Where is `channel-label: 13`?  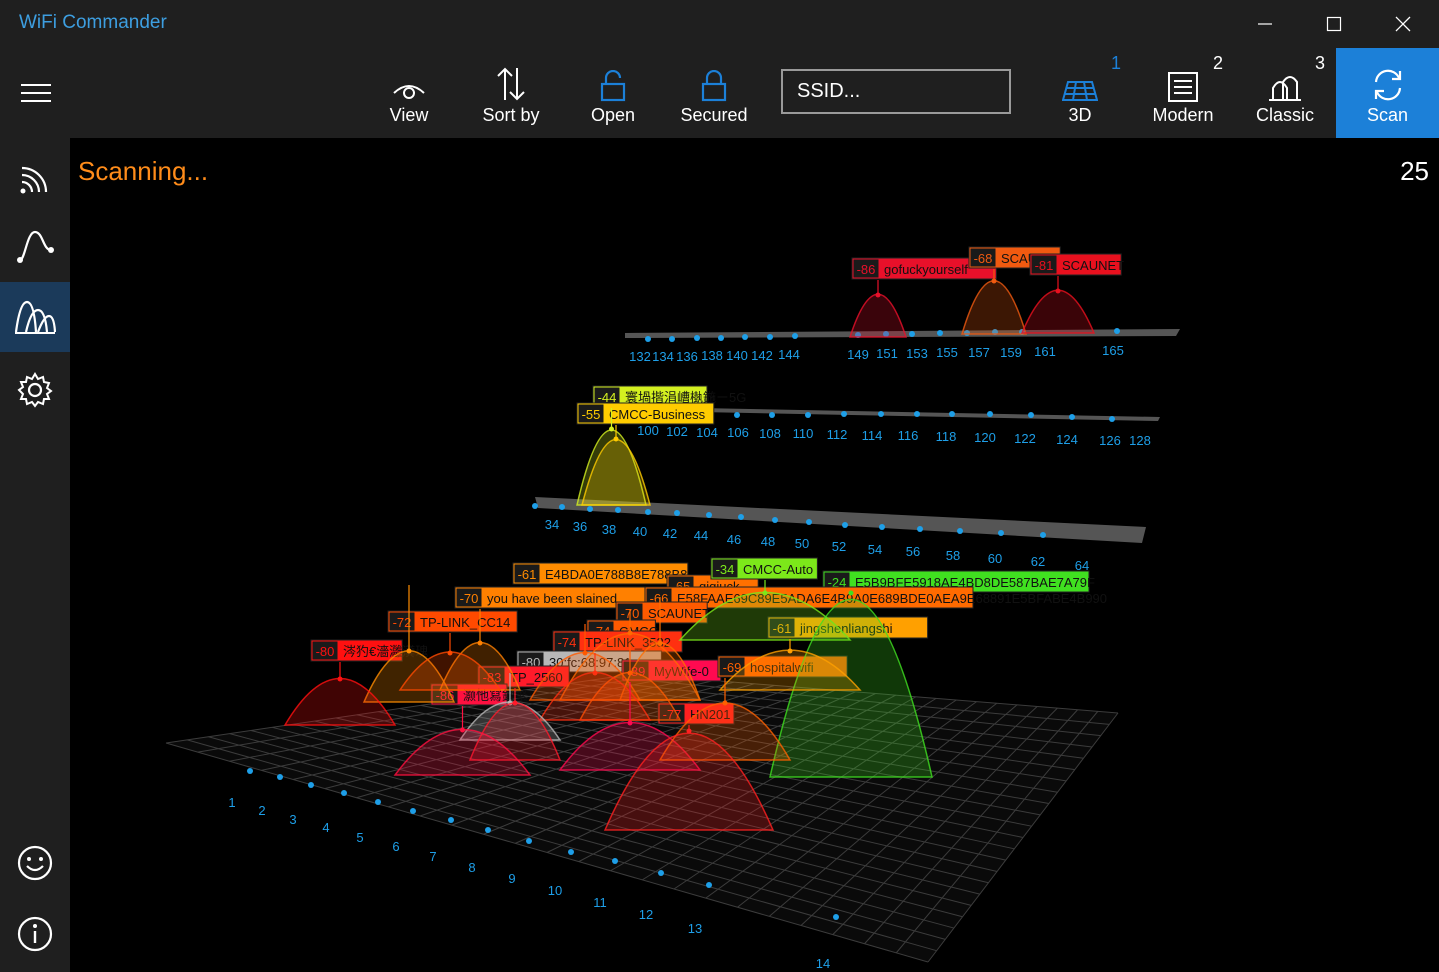 channel-label: 13 is located at coordinates (695, 928).